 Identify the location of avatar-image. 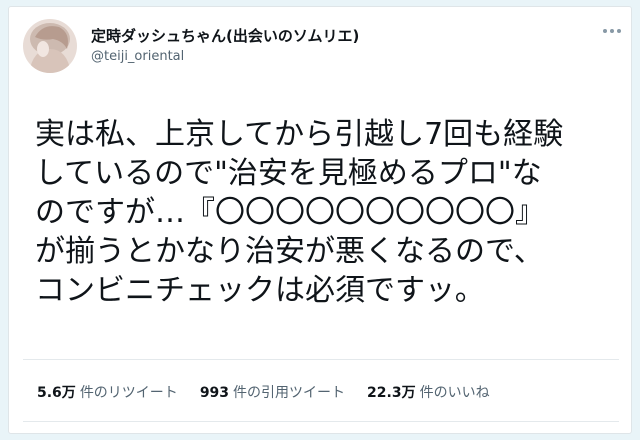
(50, 46).